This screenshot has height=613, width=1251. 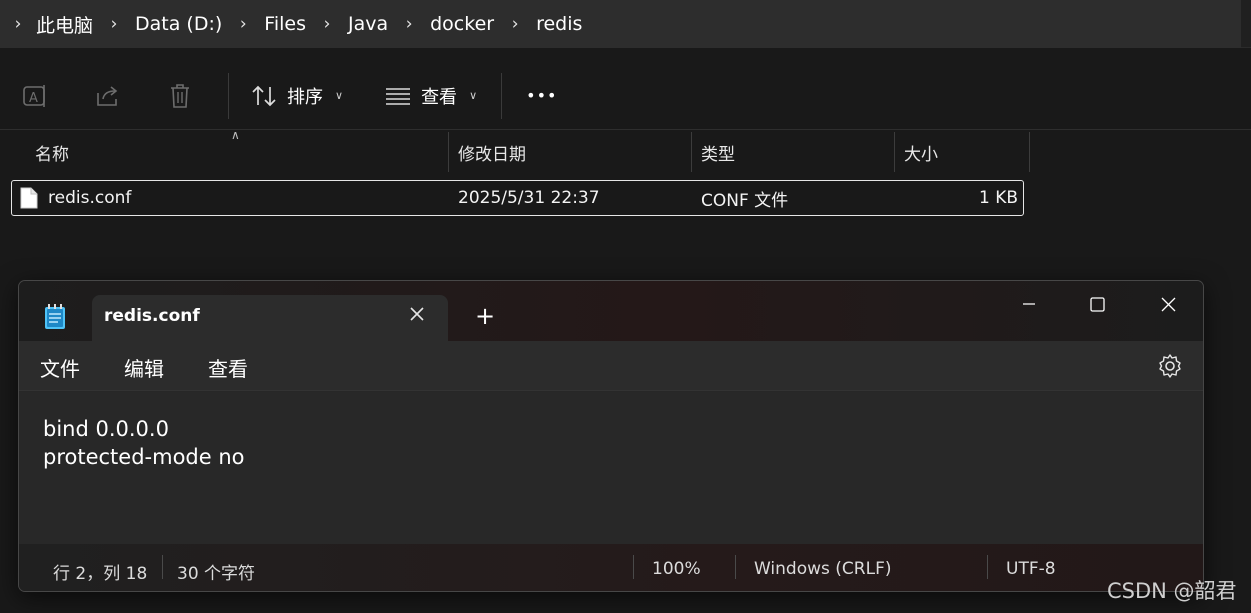 I want to click on line-ending: Windows (CRLF), so click(x=823, y=569).